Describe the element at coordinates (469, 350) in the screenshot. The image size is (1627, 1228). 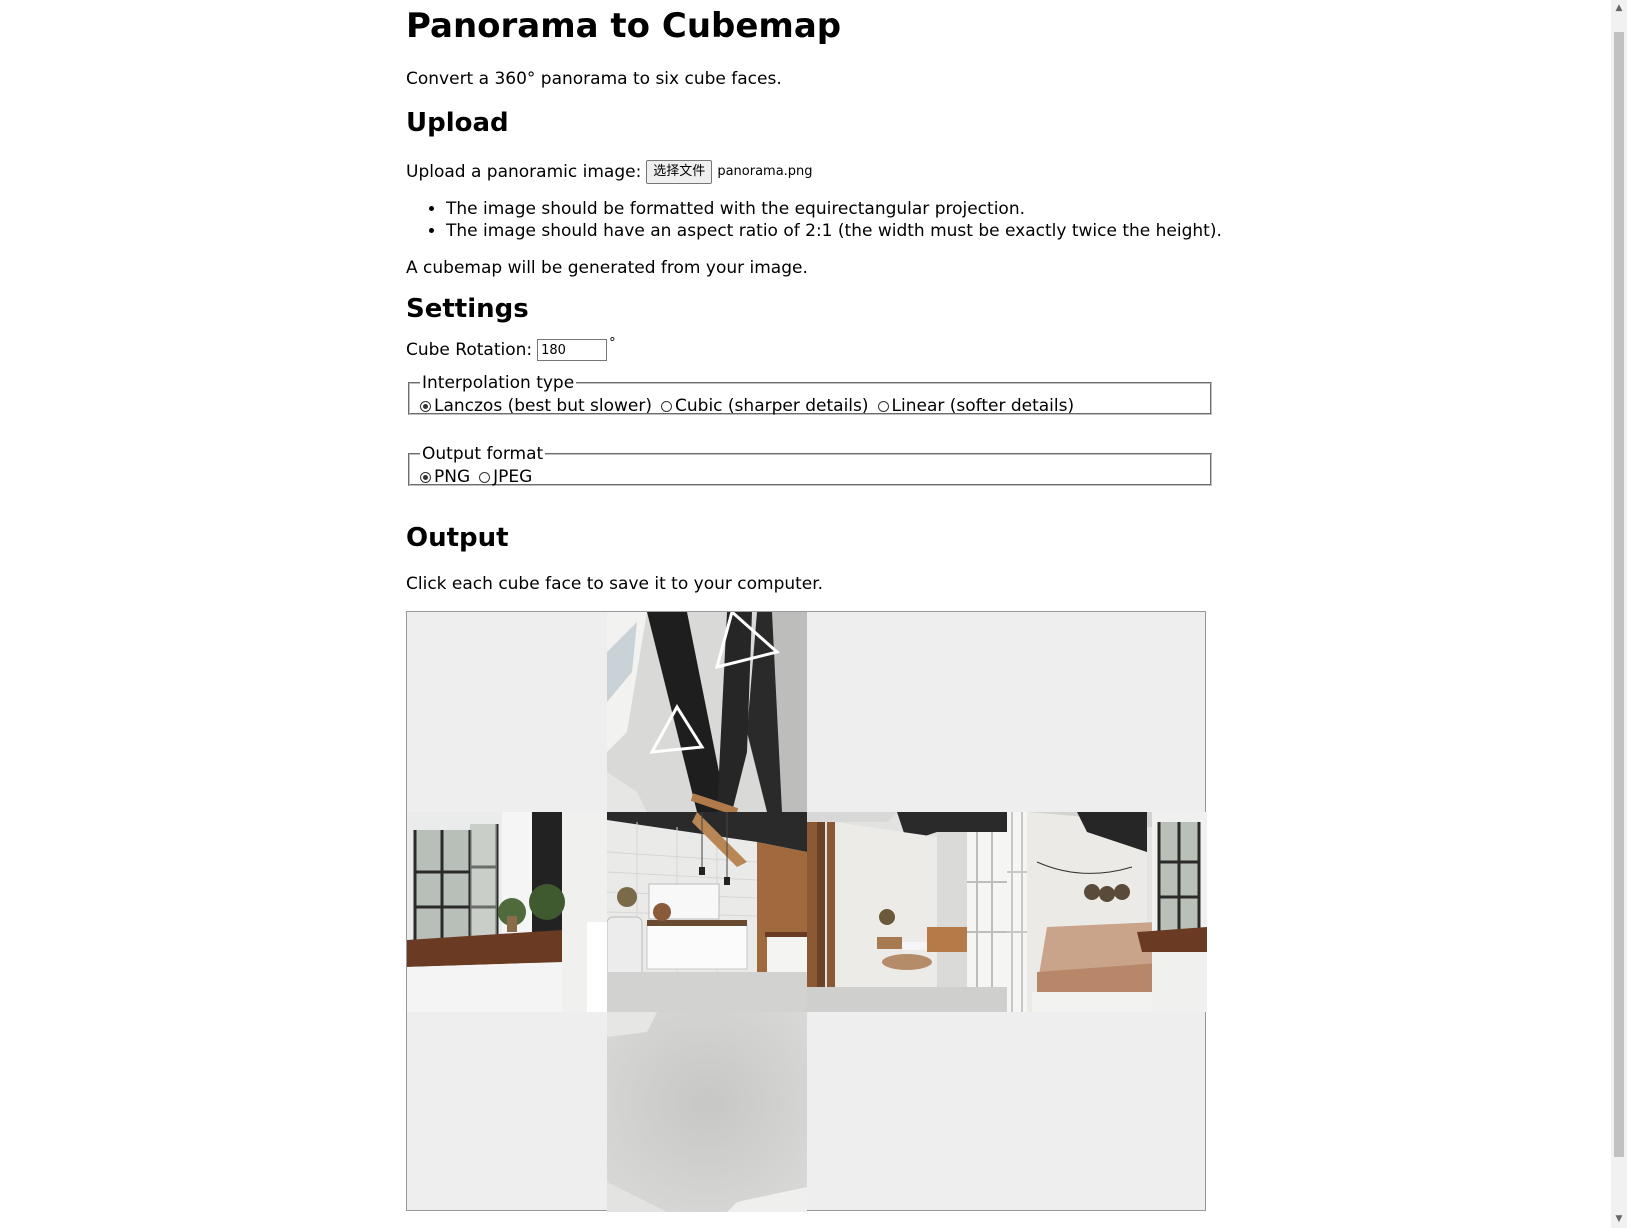
I see `rotation-label: Cube Rotation:` at that location.